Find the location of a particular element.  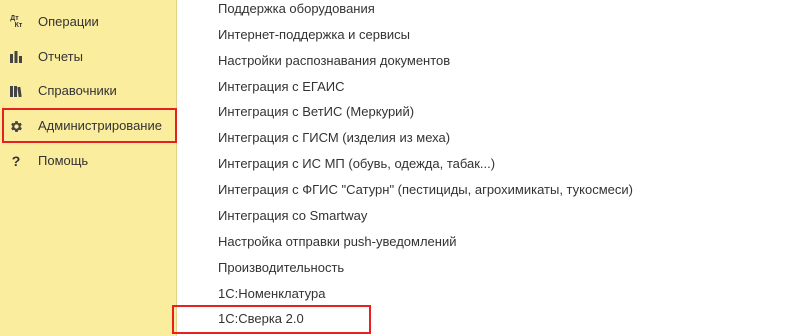

sidebar-item-reports: Отчеты is located at coordinates (88, 57).